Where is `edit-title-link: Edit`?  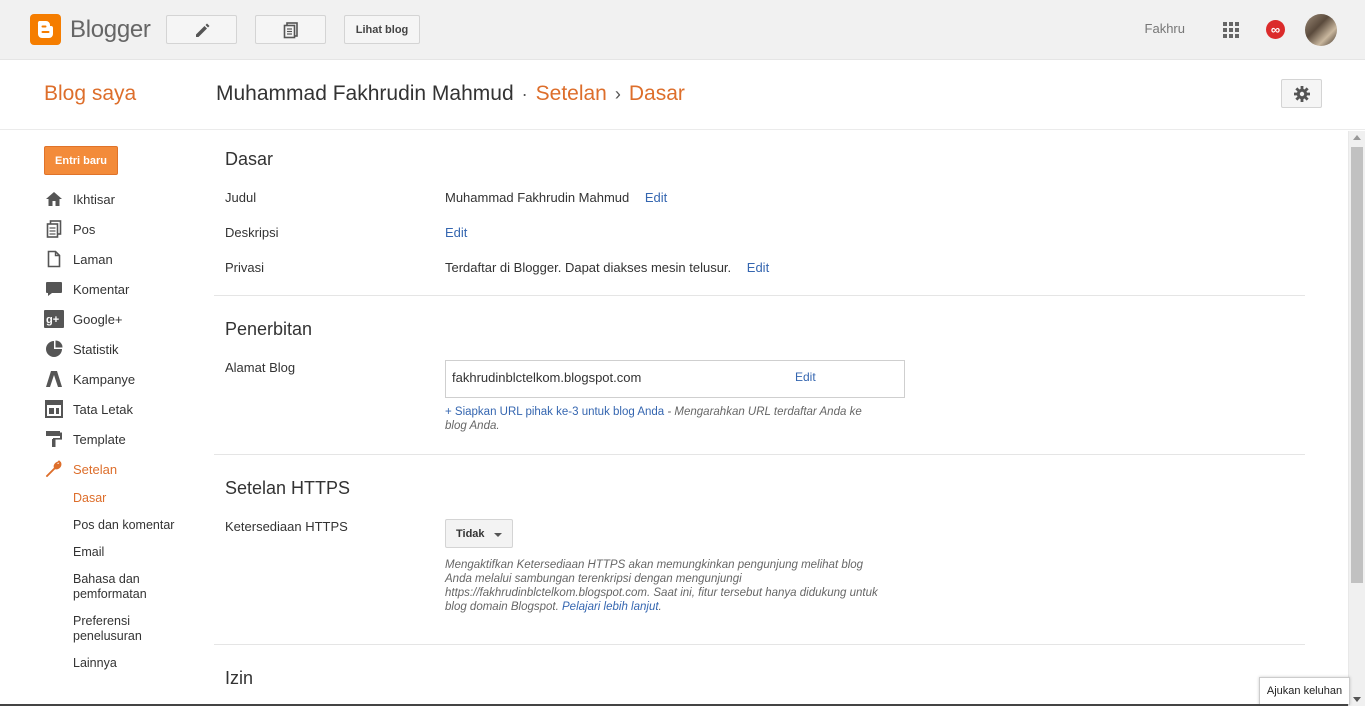 edit-title-link: Edit is located at coordinates (656, 197).